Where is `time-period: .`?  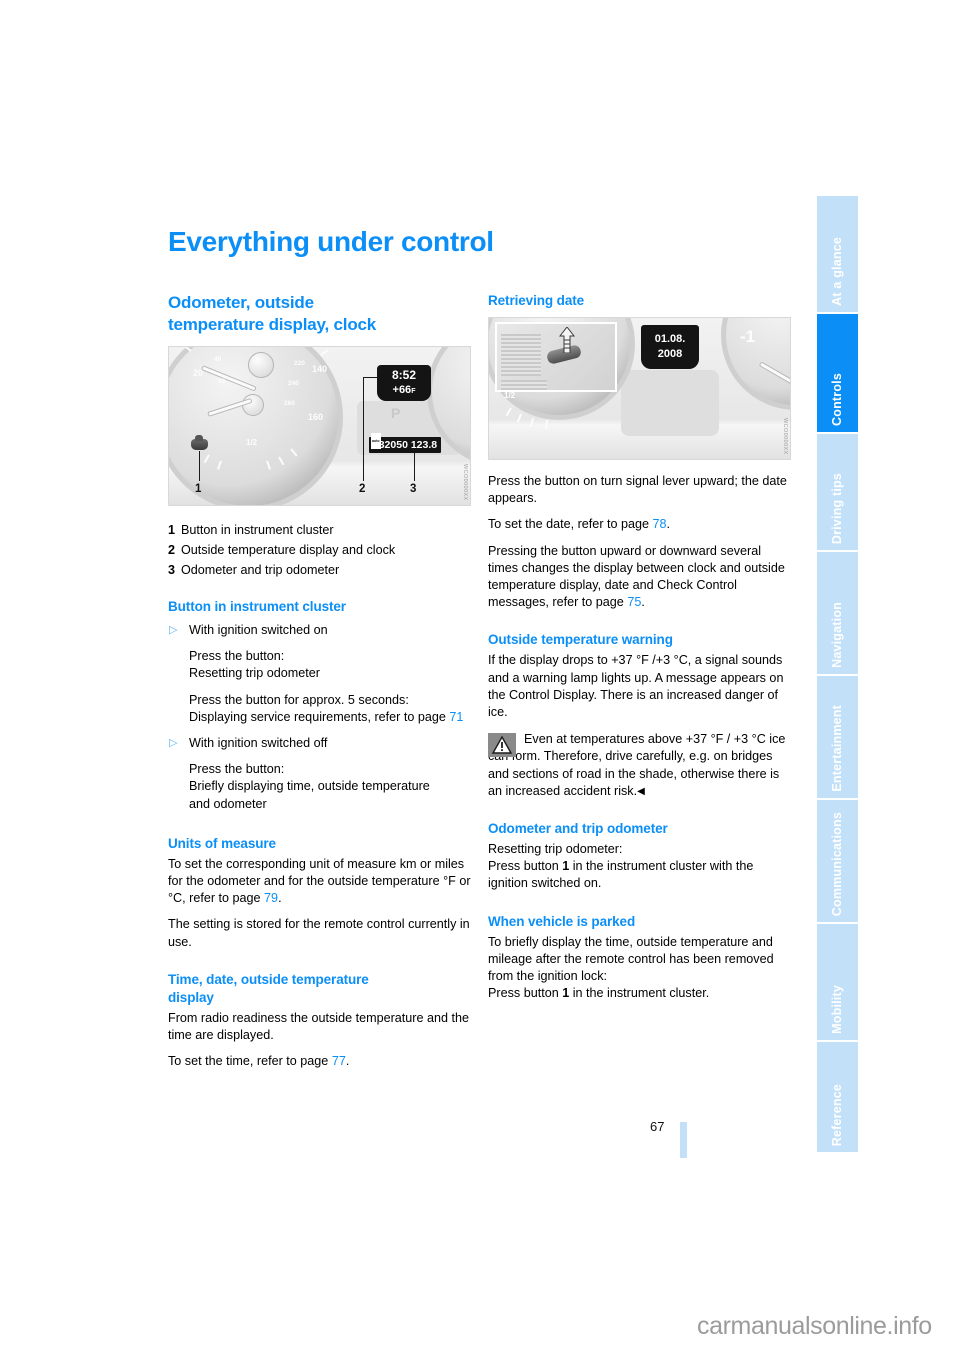
time-period: . is located at coordinates (347, 1061).